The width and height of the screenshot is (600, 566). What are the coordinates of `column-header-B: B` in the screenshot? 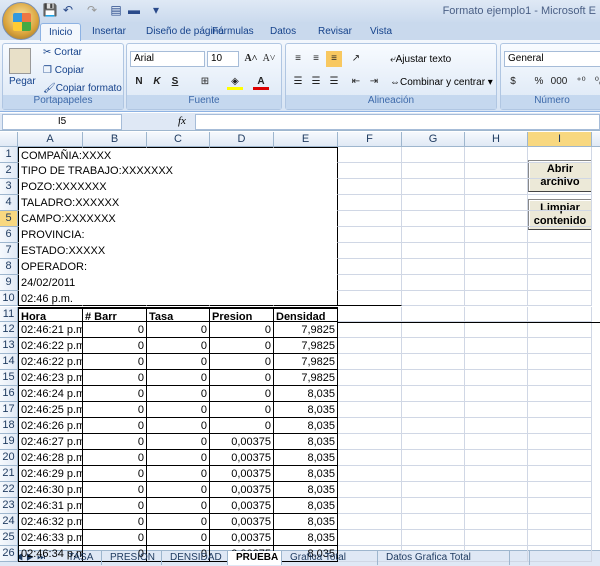 It's located at (115, 139).